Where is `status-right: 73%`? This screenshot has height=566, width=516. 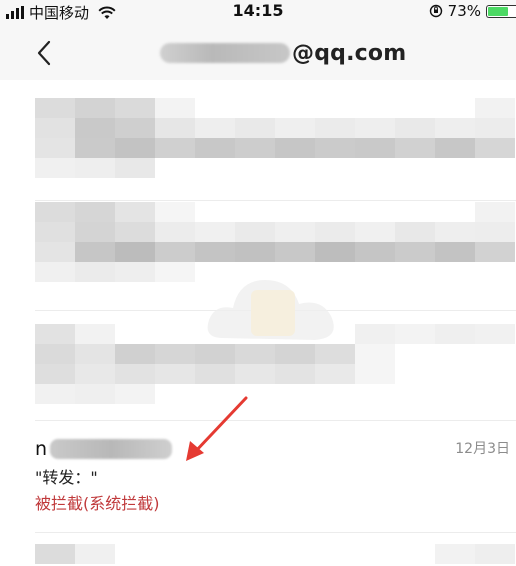
status-right: 73% is located at coordinates (472, 11).